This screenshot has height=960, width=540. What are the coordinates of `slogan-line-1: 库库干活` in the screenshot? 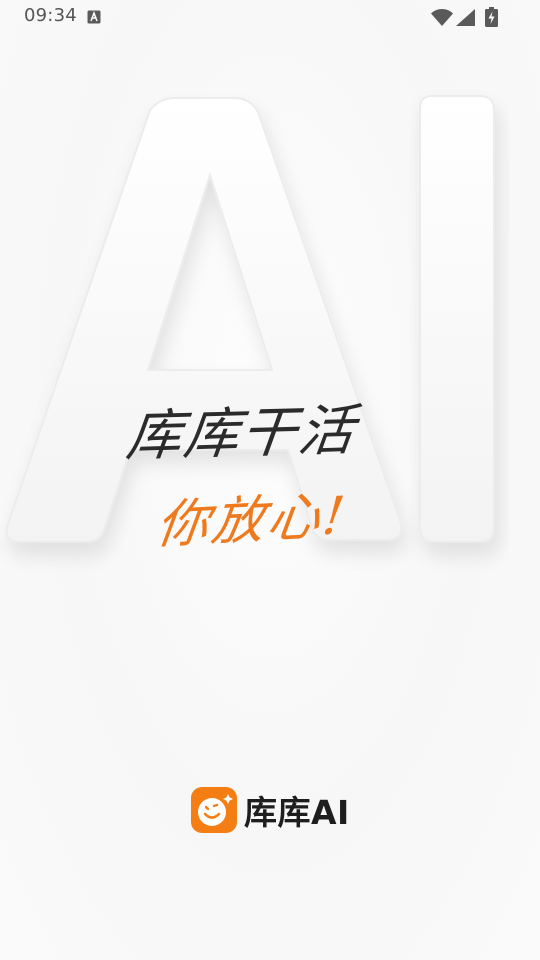 It's located at (241, 433).